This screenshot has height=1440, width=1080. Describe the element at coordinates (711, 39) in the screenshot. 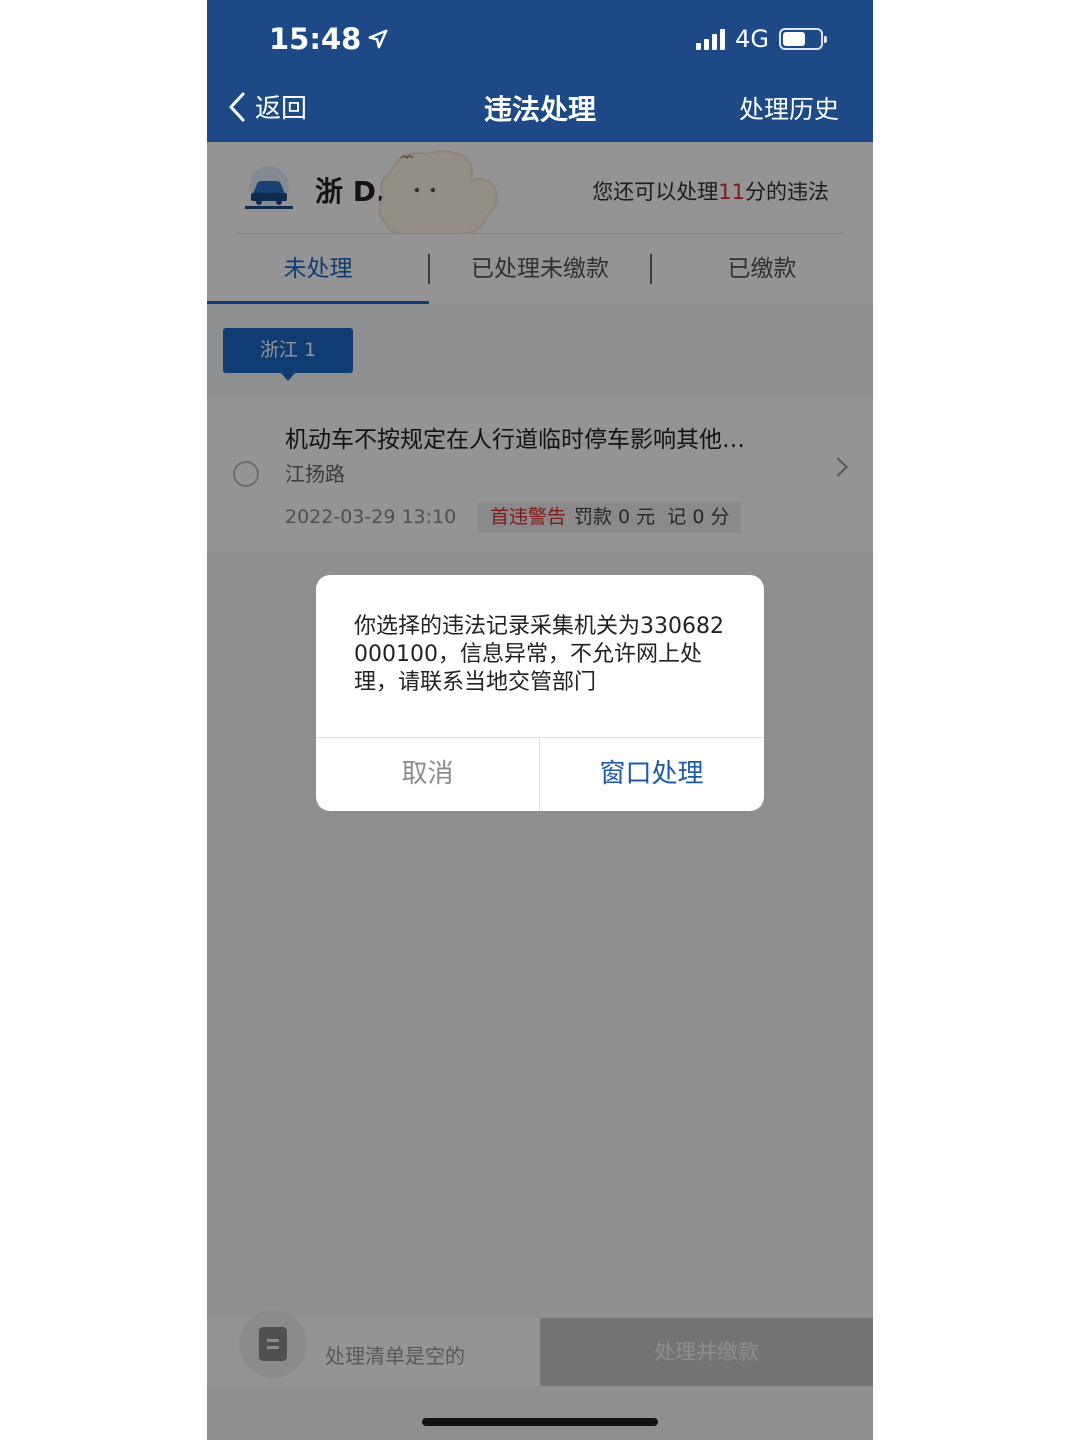

I see `signal-icon` at that location.